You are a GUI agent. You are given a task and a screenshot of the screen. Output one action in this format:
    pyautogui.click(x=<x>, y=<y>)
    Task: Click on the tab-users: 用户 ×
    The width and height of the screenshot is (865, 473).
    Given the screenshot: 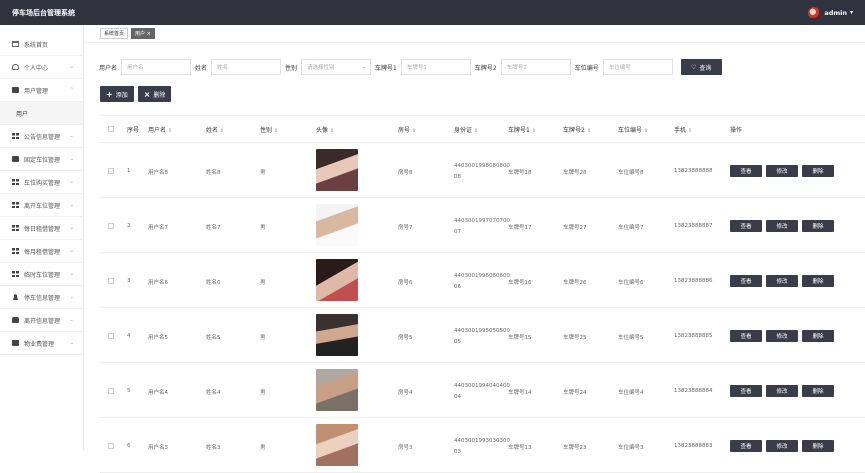 What is the action you would take?
    pyautogui.click(x=143, y=33)
    